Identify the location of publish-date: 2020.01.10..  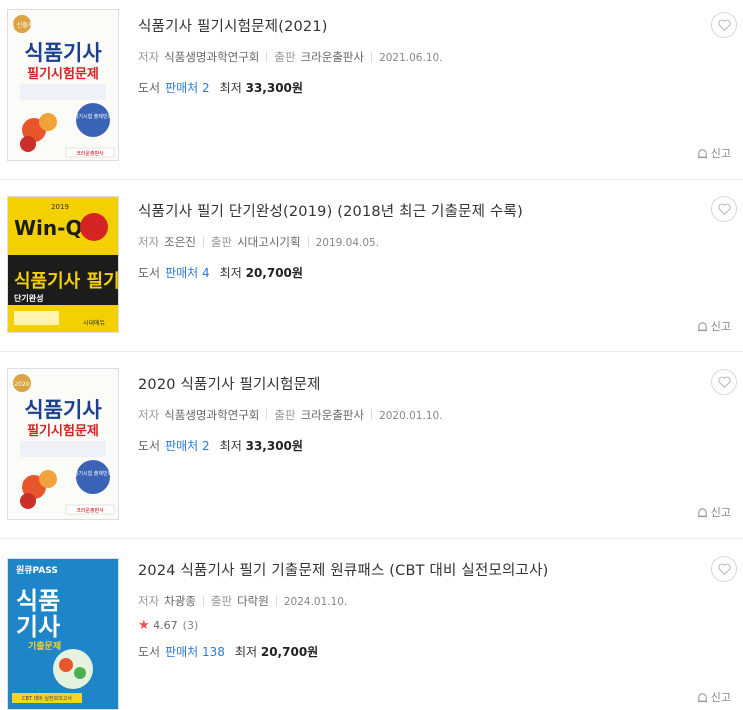
(411, 416).